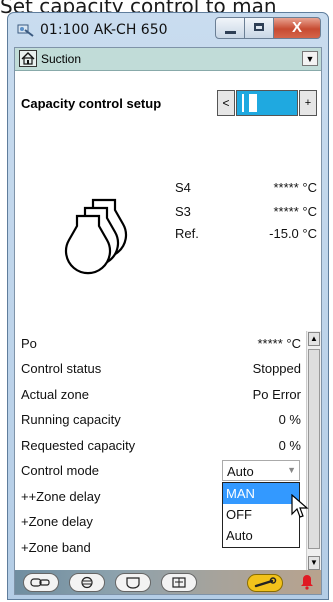 This screenshot has height=602, width=333. I want to click on title-bar: 01:100 AK-CH 650 X, so click(168, 30).